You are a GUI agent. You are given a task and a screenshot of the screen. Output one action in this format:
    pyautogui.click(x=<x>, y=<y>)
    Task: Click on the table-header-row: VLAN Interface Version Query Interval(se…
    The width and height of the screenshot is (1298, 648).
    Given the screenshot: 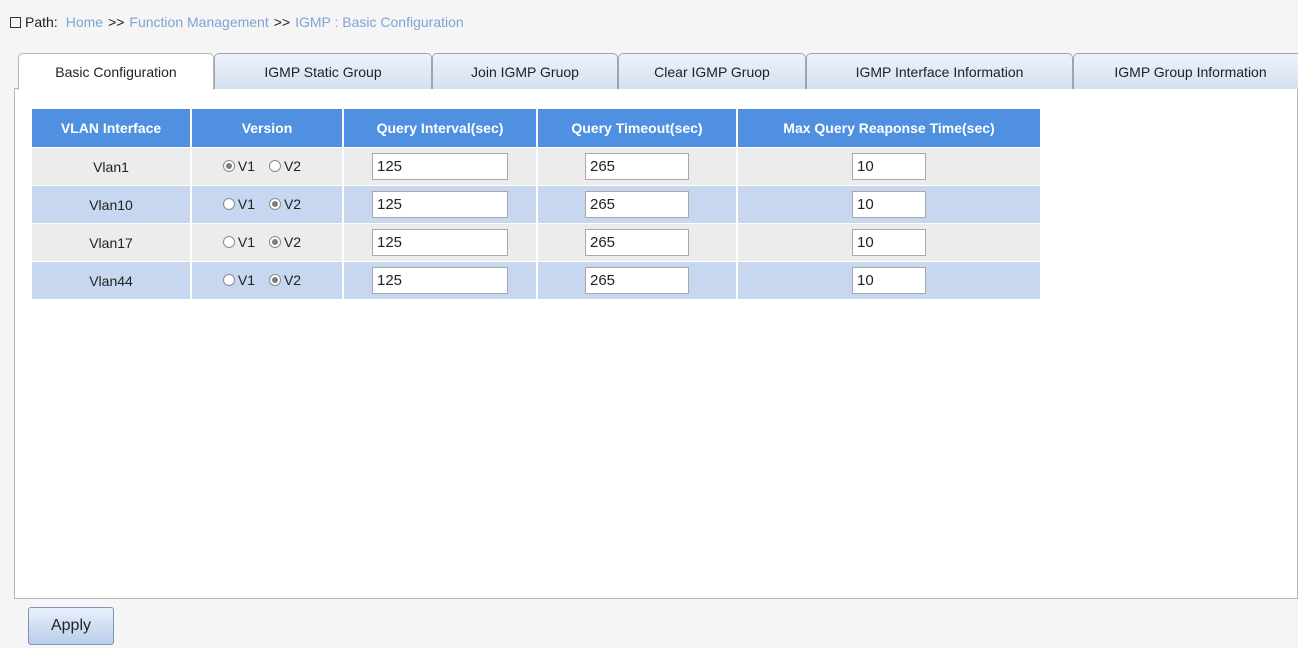 What is the action you would take?
    pyautogui.click(x=536, y=128)
    